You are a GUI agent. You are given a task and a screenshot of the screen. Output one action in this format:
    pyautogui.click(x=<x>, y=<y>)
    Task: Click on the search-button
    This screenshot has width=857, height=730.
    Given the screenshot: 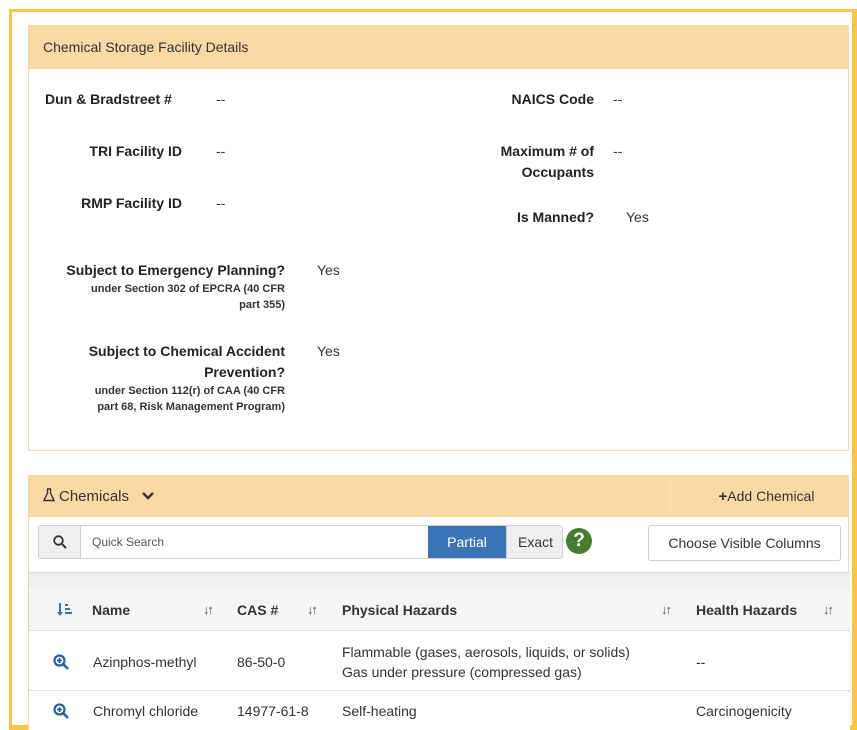 What is the action you would take?
    pyautogui.click(x=60, y=542)
    